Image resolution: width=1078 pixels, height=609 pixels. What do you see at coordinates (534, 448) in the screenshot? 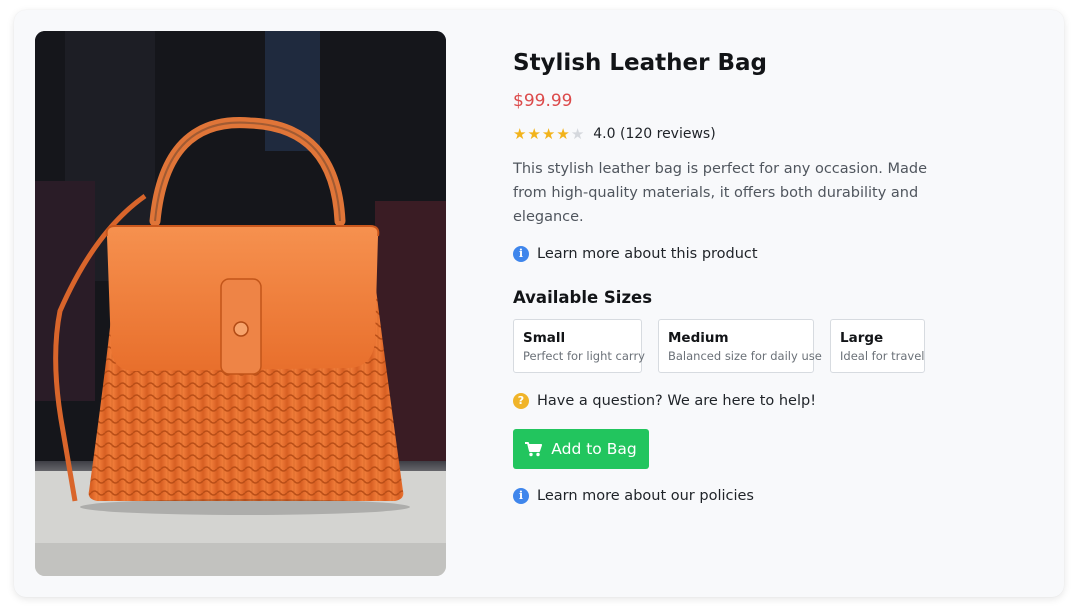
I see `shopping-cart-icon` at bounding box center [534, 448].